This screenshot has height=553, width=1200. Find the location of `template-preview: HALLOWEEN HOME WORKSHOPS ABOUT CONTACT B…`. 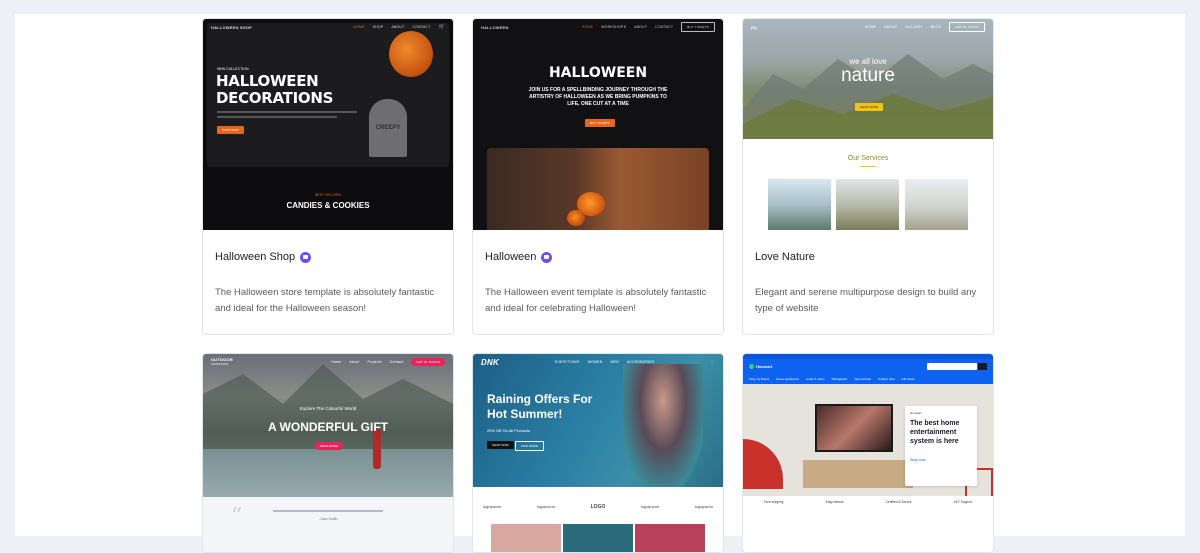

template-preview: HALLOWEEN HOME WORKSHOPS ABOUT CONTACT B… is located at coordinates (598, 124).